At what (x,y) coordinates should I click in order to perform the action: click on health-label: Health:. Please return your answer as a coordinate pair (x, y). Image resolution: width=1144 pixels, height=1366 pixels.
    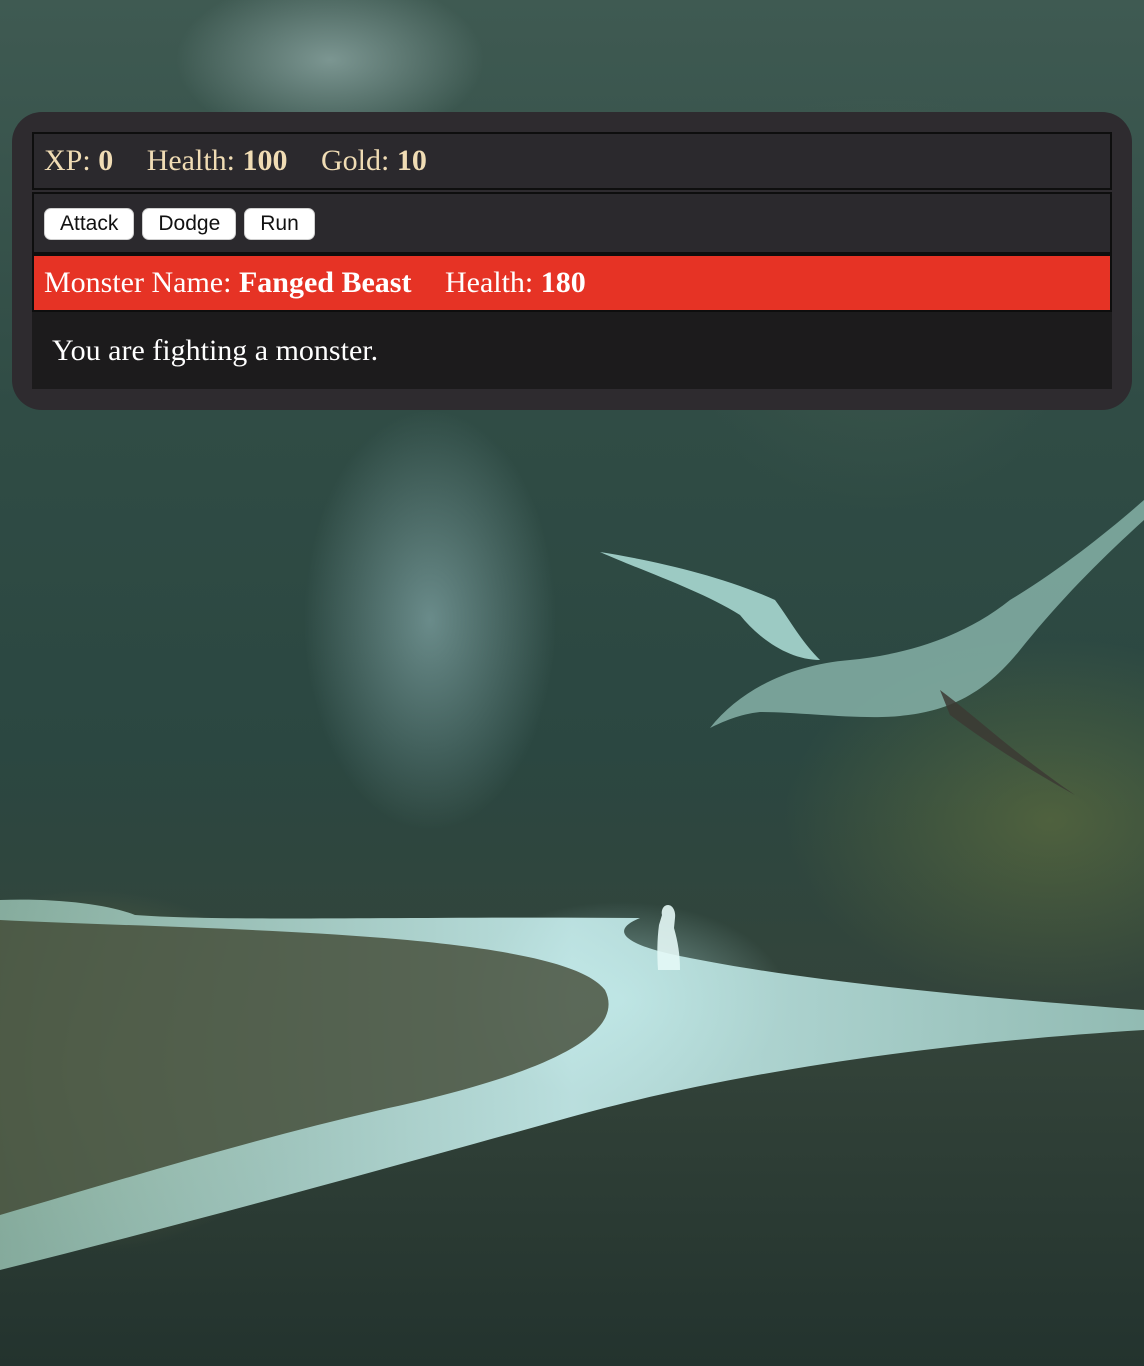
    Looking at the image, I should click on (190, 160).